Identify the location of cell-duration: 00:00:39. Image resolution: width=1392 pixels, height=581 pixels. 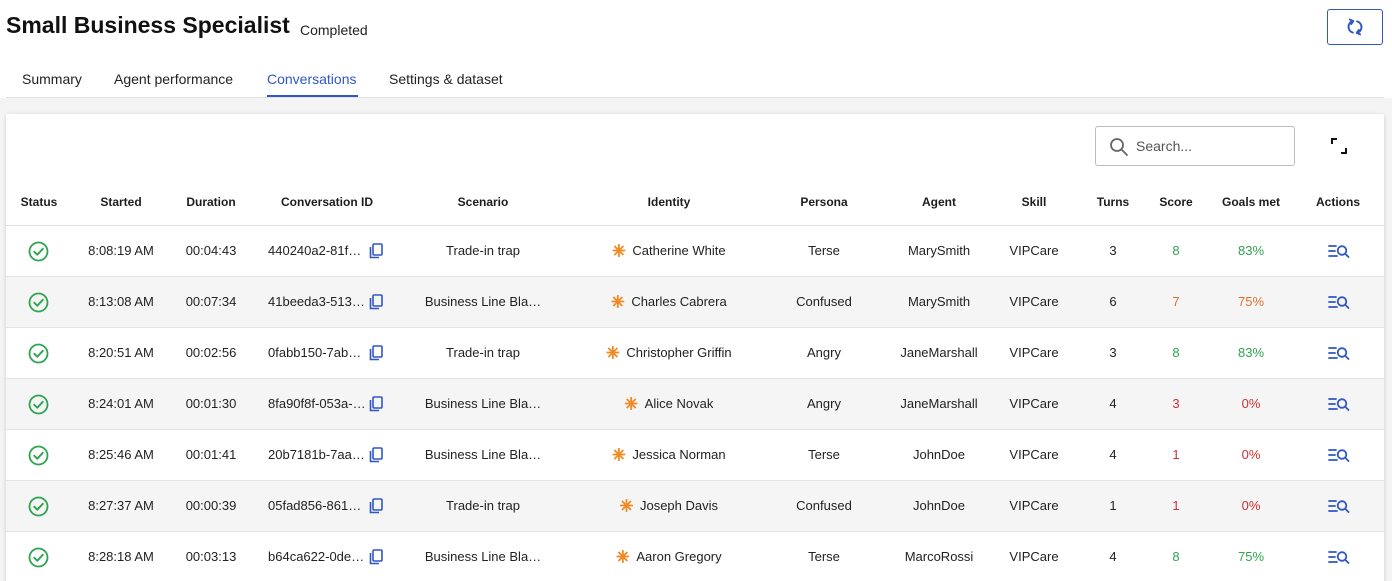
(211, 505).